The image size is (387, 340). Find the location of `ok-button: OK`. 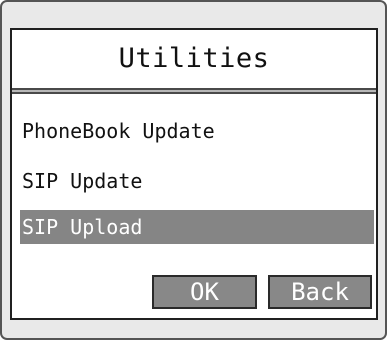

ok-button: OK is located at coordinates (204, 292).